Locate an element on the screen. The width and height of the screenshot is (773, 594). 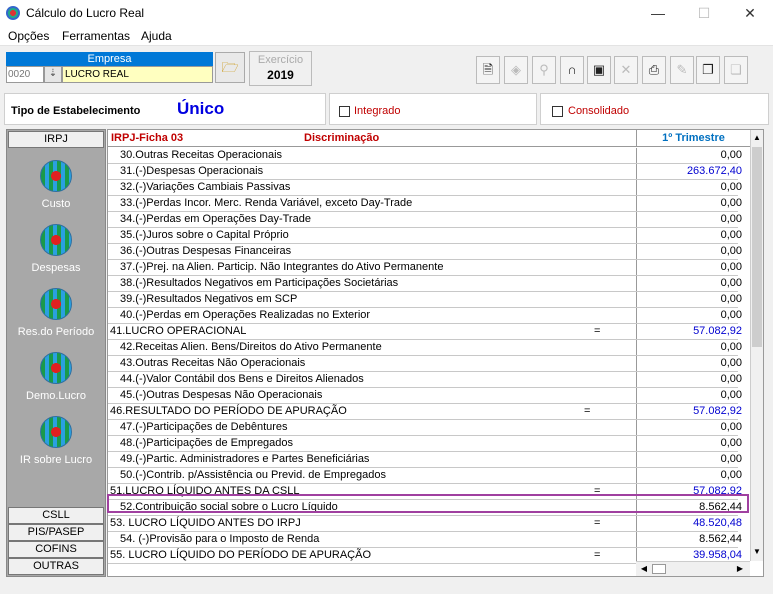
tab-csll: CSLL is located at coordinates (56, 515).